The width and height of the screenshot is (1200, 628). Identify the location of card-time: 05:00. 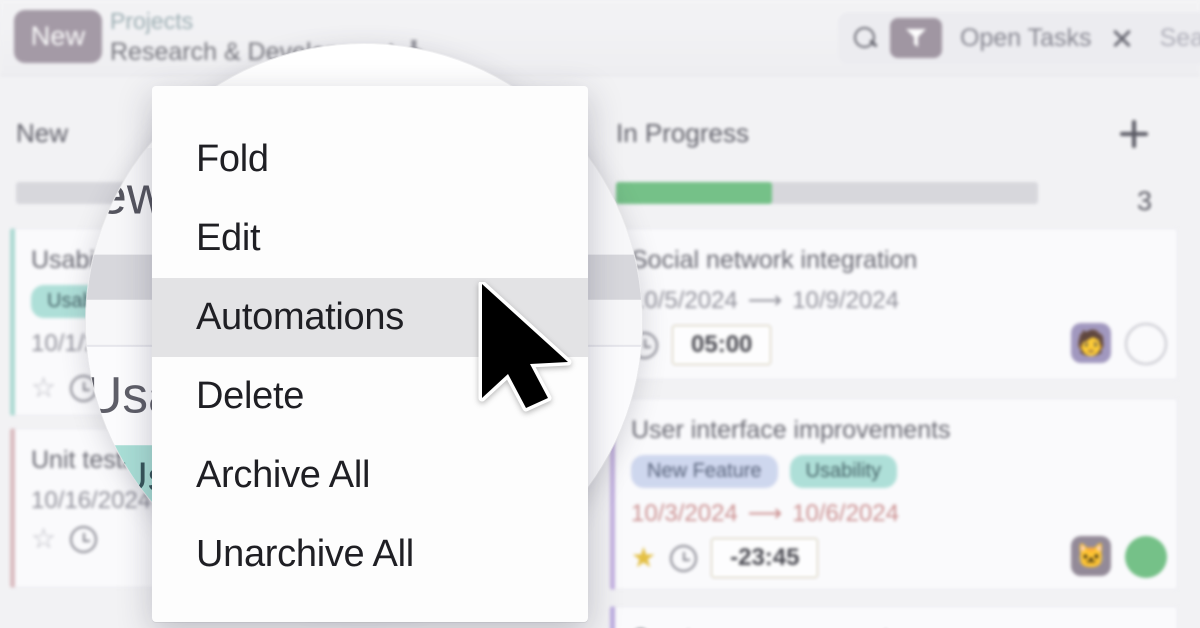
(722, 345).